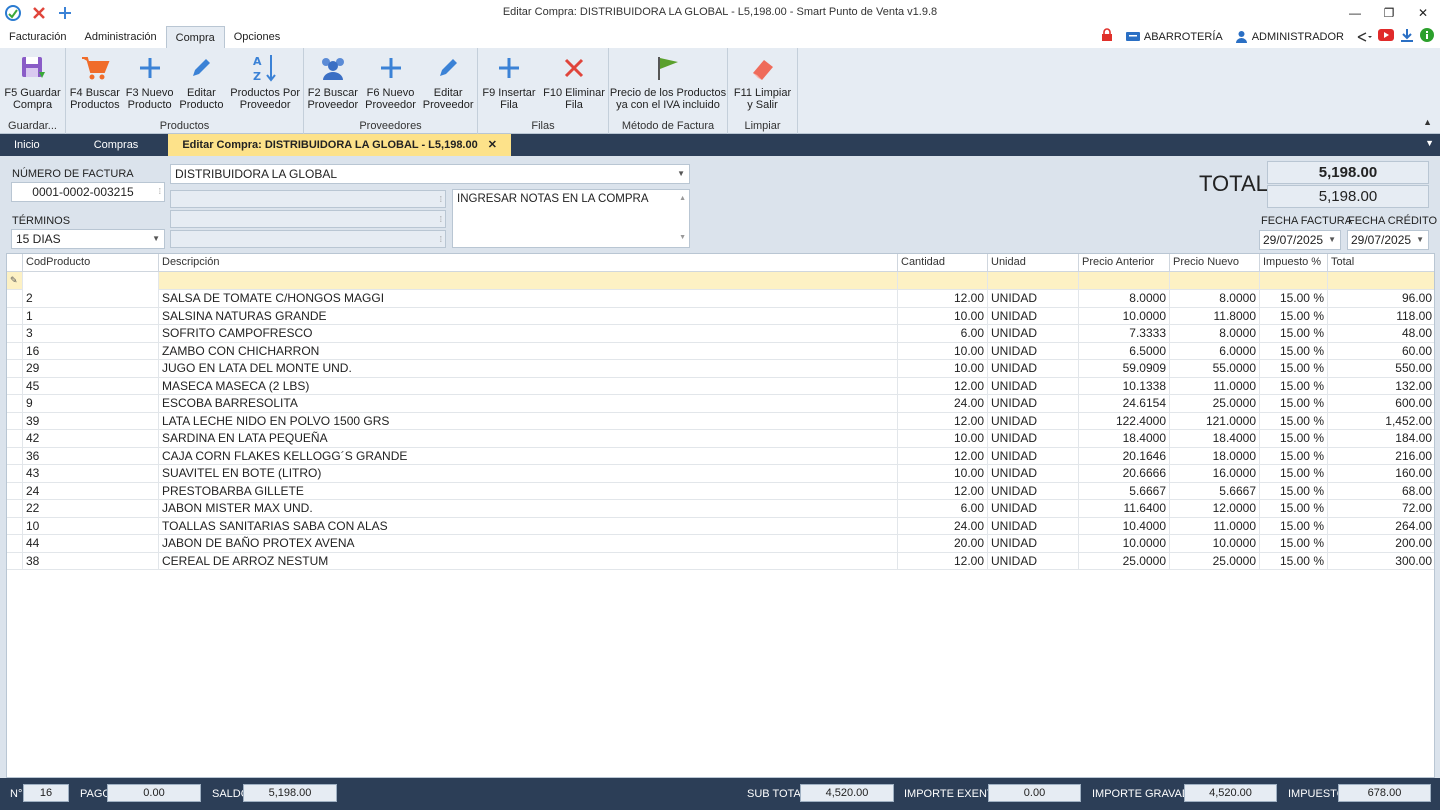 The image size is (1440, 810). What do you see at coordinates (1124, 491) in the screenshot?
I see `cell-precio-anterior: 5.6667` at bounding box center [1124, 491].